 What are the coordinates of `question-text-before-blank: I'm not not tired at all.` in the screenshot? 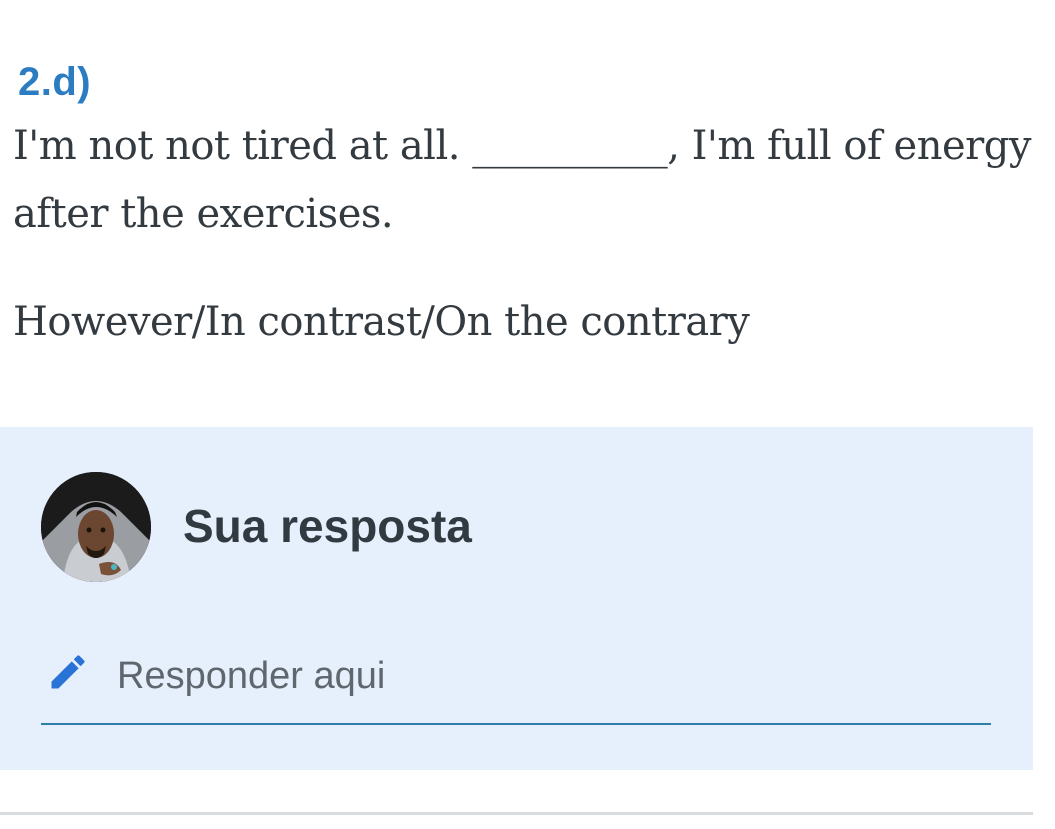 It's located at (243, 146).